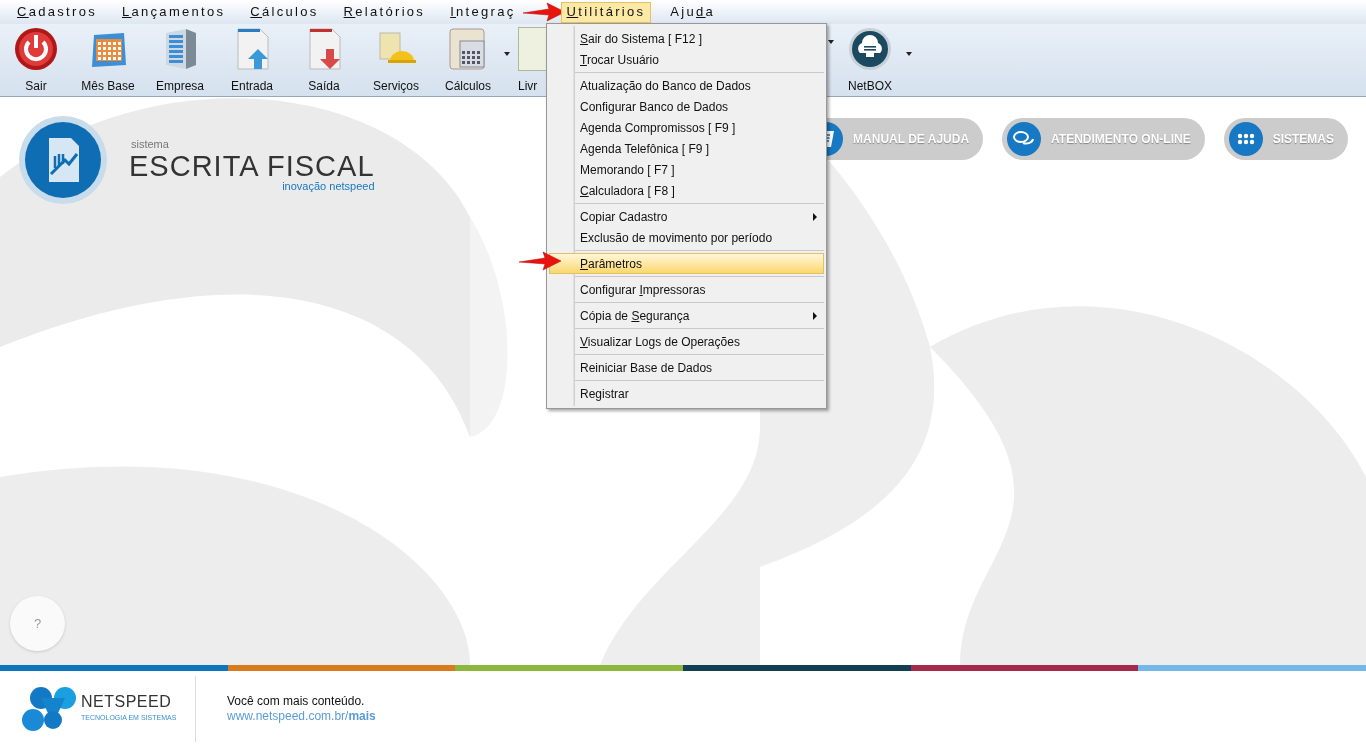 The image size is (1366, 747). I want to click on menu-option: Exclusão de movimento por período, so click(699, 237).